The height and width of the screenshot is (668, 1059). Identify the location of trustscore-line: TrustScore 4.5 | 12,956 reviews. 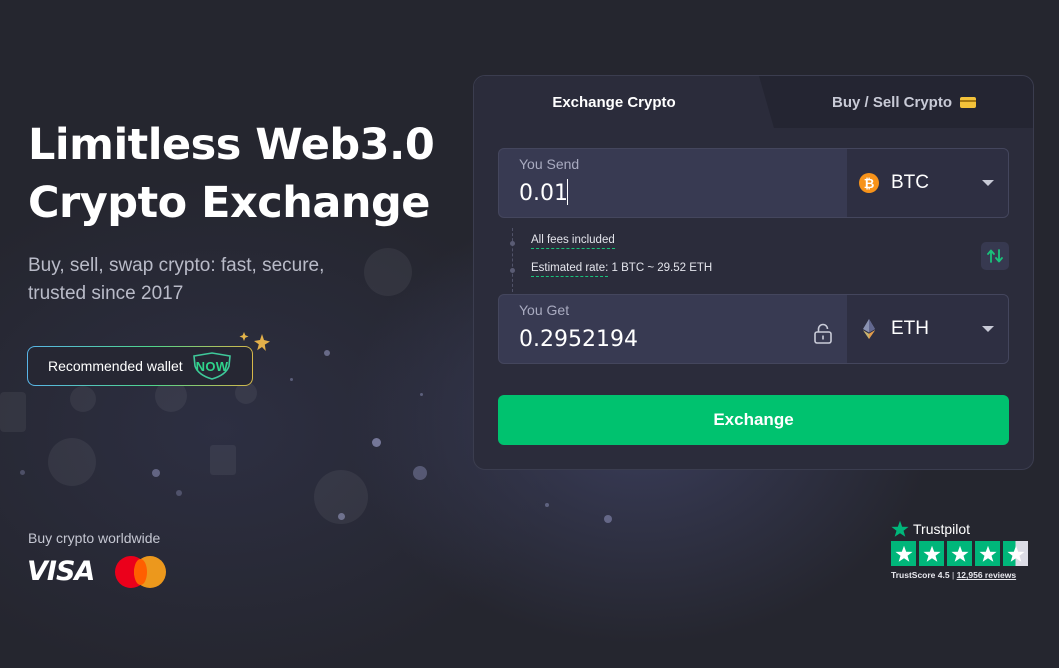
(962, 575).